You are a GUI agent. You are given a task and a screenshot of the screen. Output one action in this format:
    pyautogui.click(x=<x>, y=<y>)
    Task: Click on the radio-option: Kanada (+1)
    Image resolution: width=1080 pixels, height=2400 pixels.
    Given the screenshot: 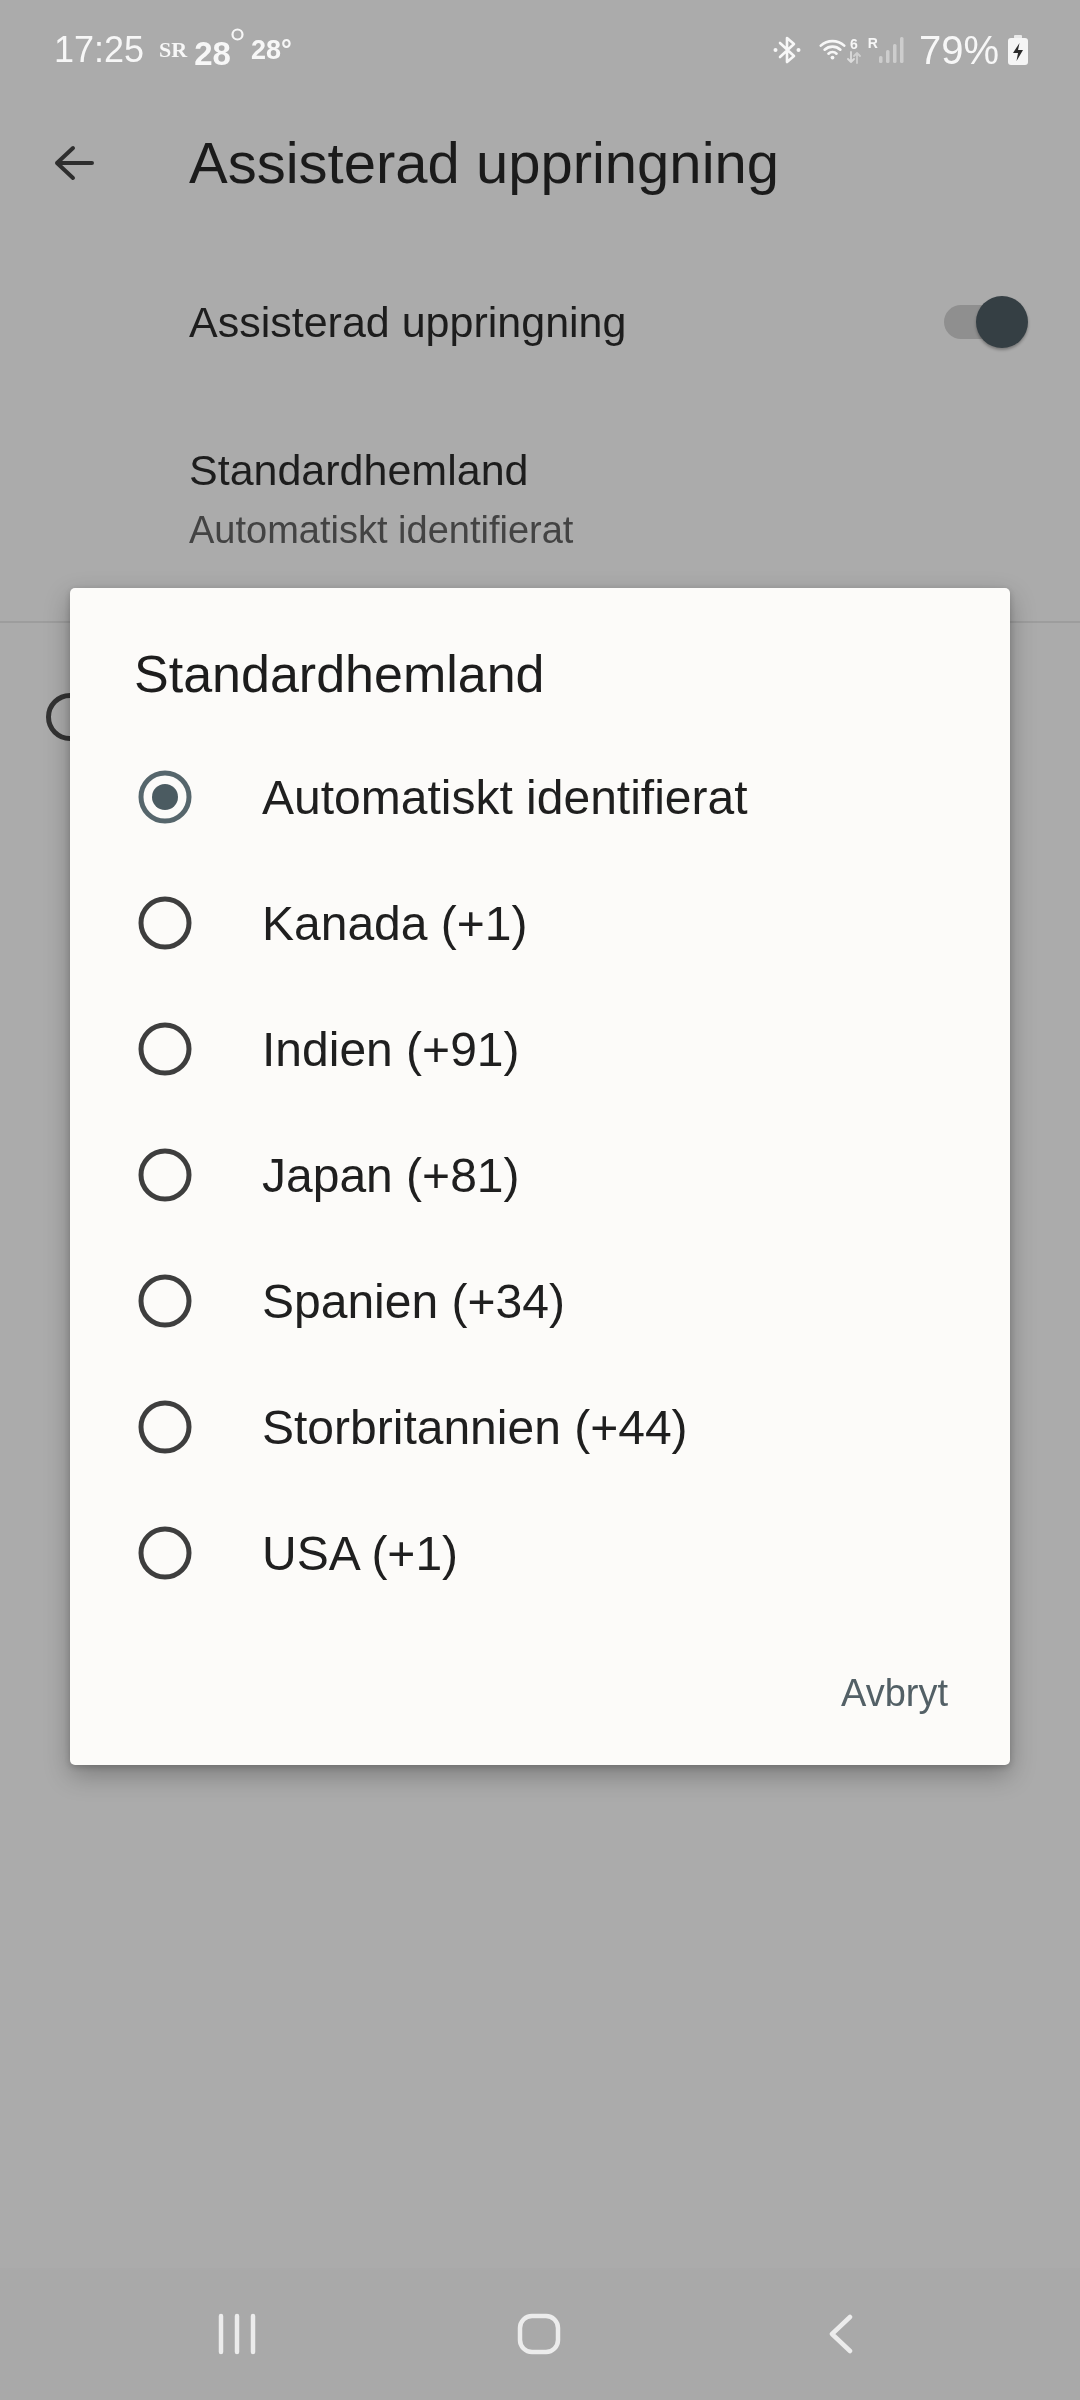 What is the action you would take?
    pyautogui.click(x=540, y=923)
    